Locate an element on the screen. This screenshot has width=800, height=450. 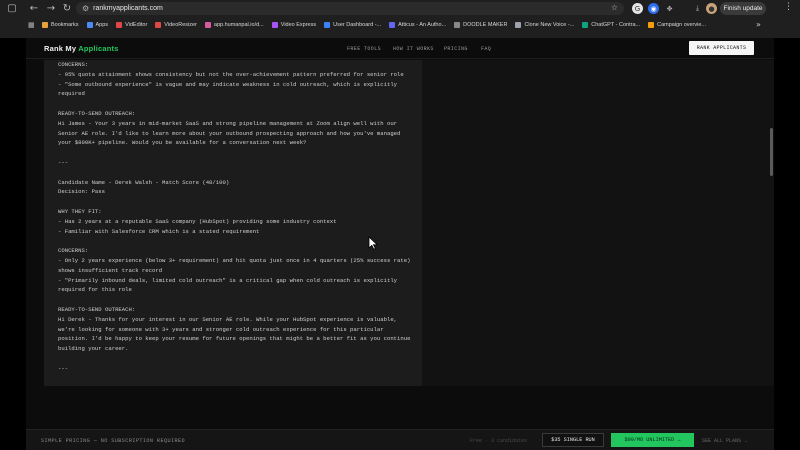
bookmark-item: Bookmarks is located at coordinates (60, 25).